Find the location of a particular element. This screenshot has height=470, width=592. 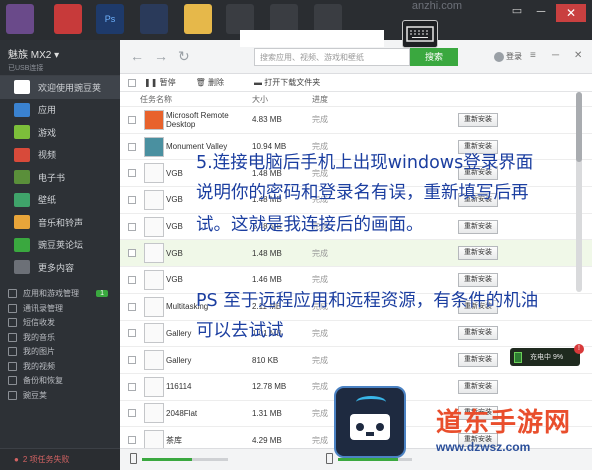

scrollbar is located at coordinates (579, 192).